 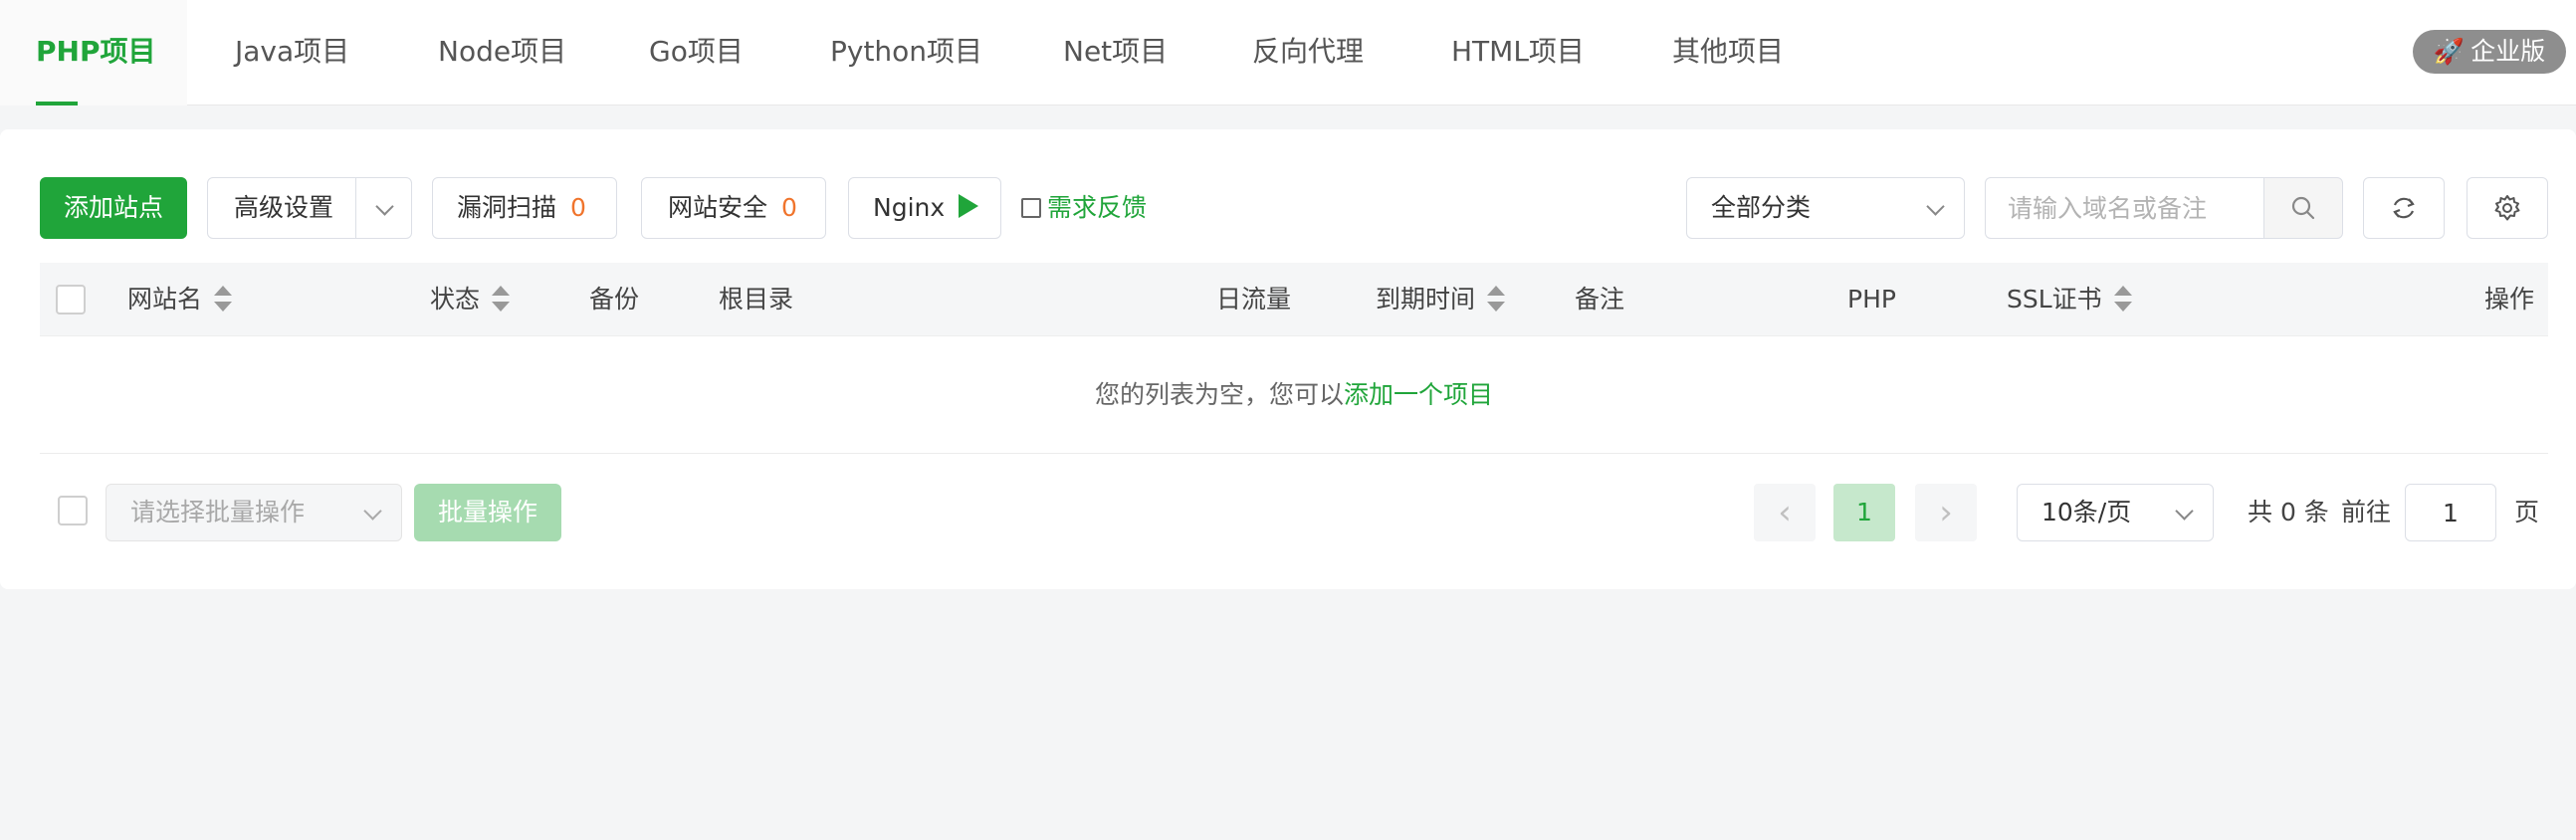 What do you see at coordinates (507, 207) in the screenshot?
I see `vuln-scan-label: 漏洞扫描` at bounding box center [507, 207].